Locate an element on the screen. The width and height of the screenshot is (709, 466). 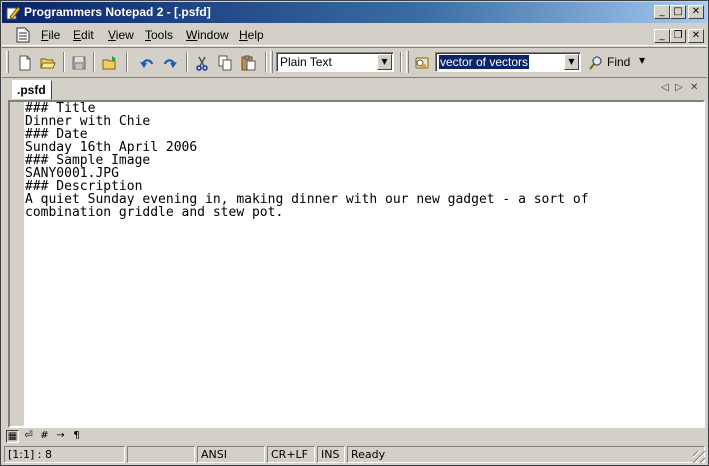
status-insert-mode: INS is located at coordinates (331, 454).